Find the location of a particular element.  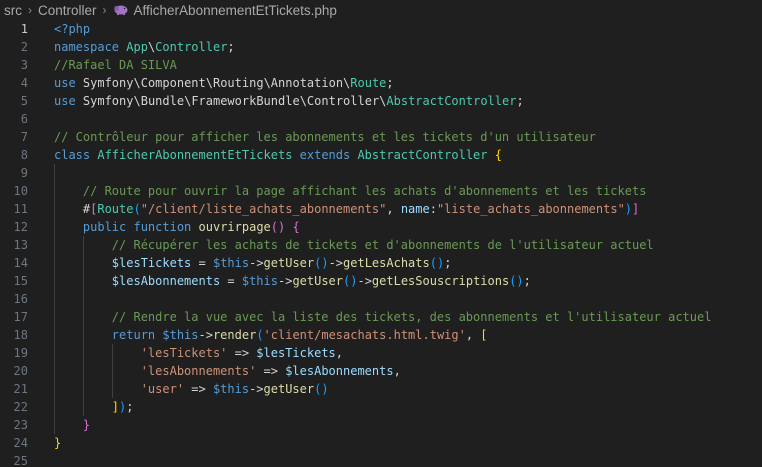

code-token: AfficherAbonnementEtTickets is located at coordinates (198, 155).